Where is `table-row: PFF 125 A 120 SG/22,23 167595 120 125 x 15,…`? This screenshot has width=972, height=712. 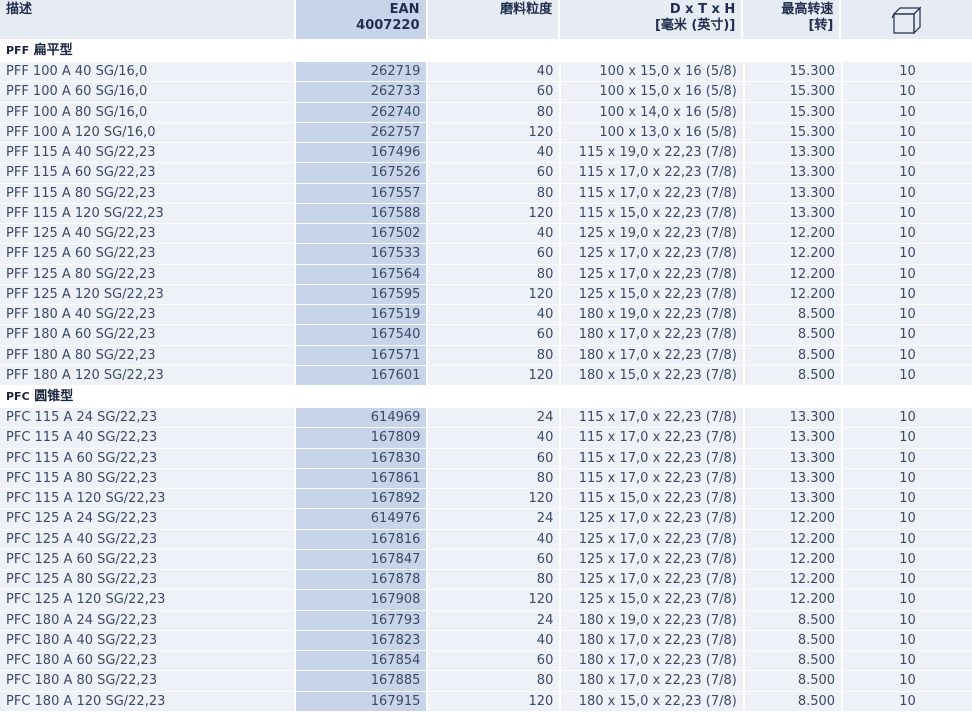 table-row: PFF 125 A 120 SG/22,23 167595 120 125 x 15,… is located at coordinates (486, 294).